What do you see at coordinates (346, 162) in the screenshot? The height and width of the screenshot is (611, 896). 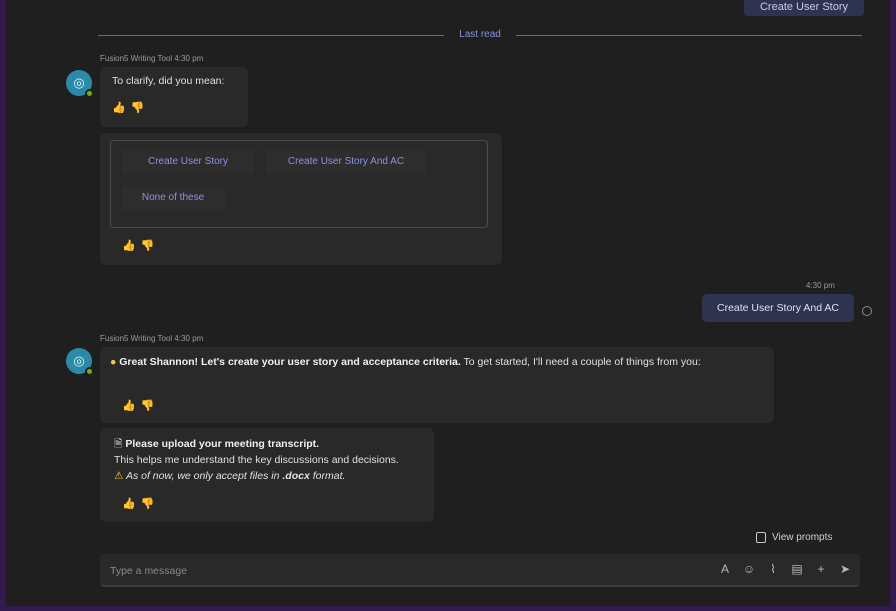 I see `suggestion-create-user-story-and-ac: Create User Story And AC` at bounding box center [346, 162].